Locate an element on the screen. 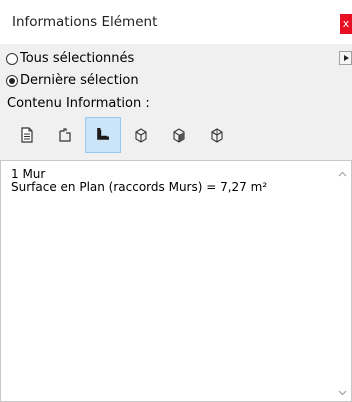  window-title: Informations Elément is located at coordinates (85, 22).